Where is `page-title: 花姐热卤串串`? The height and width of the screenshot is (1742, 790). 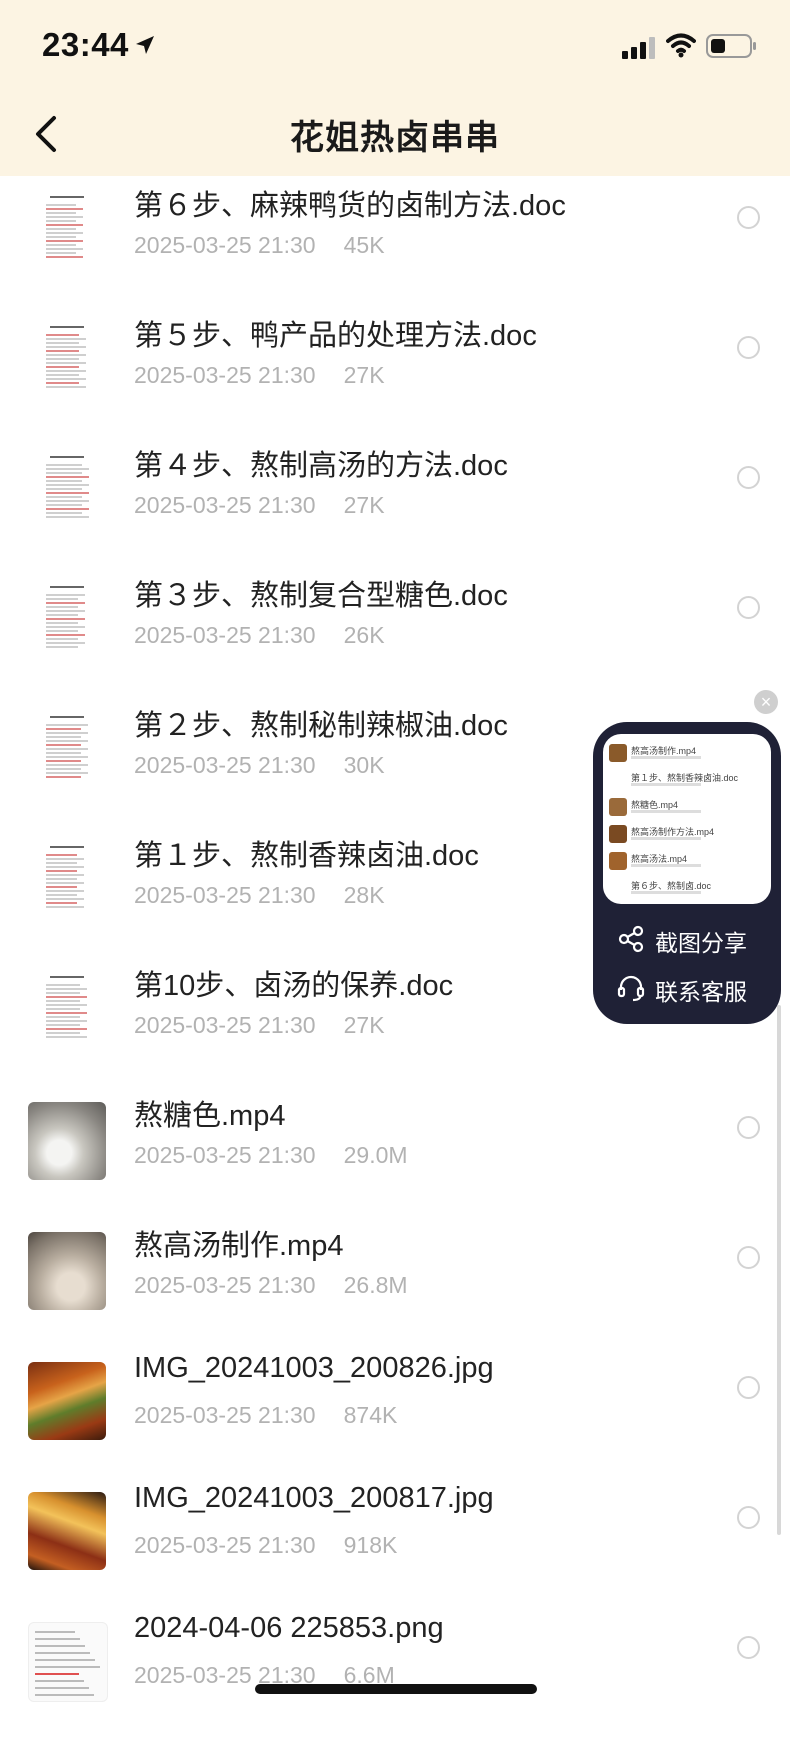 page-title: 花姐热卤串串 is located at coordinates (395, 138).